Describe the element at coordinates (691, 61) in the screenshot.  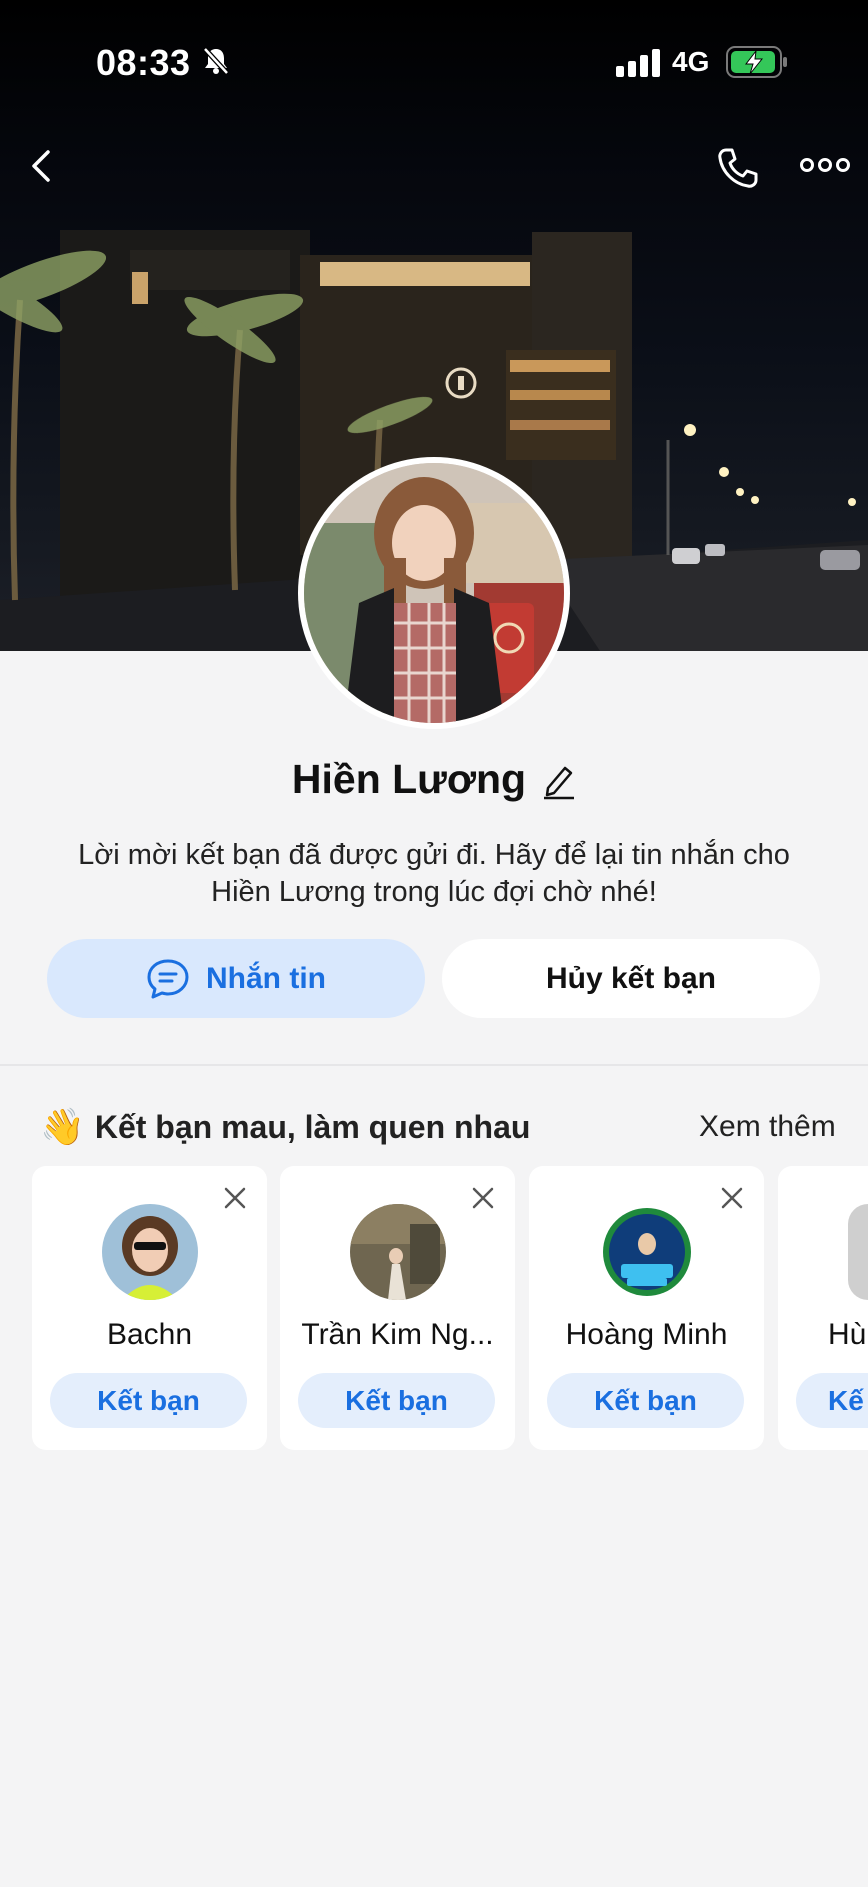
I see `network-type: 4G` at that location.